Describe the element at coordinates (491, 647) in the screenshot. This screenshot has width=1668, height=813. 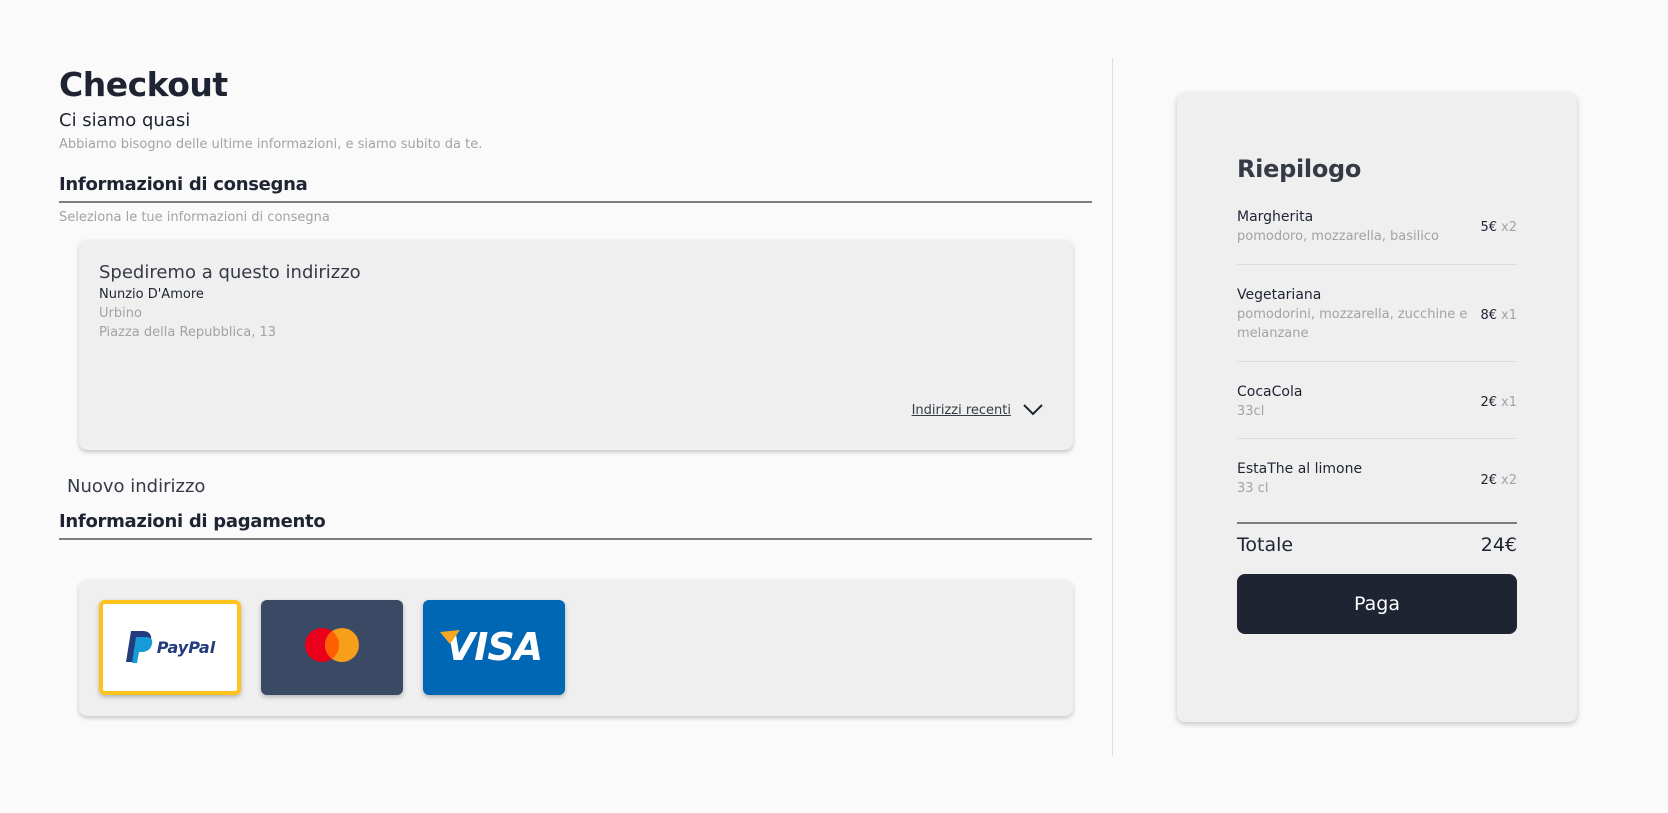
I see `visa-logo-icon: VISA` at that location.